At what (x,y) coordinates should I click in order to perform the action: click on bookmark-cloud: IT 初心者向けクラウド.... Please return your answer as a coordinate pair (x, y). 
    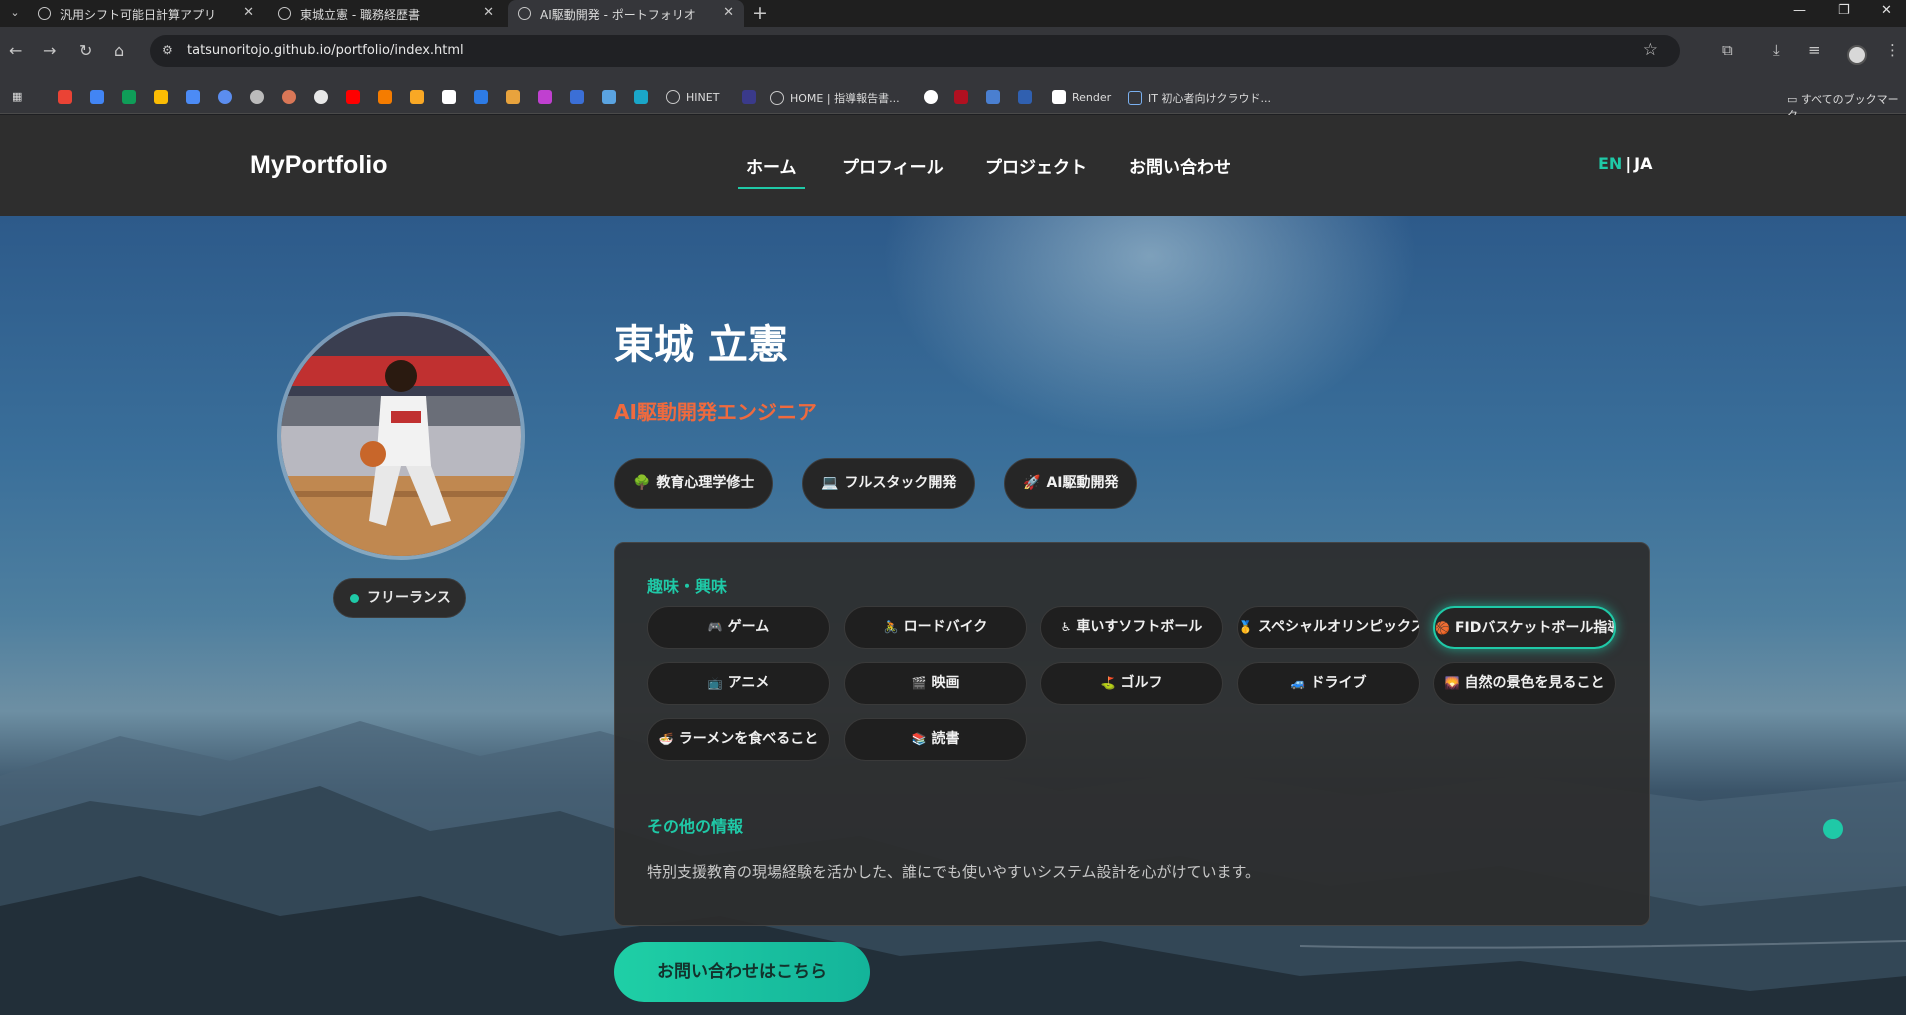
    Looking at the image, I should click on (1199, 98).